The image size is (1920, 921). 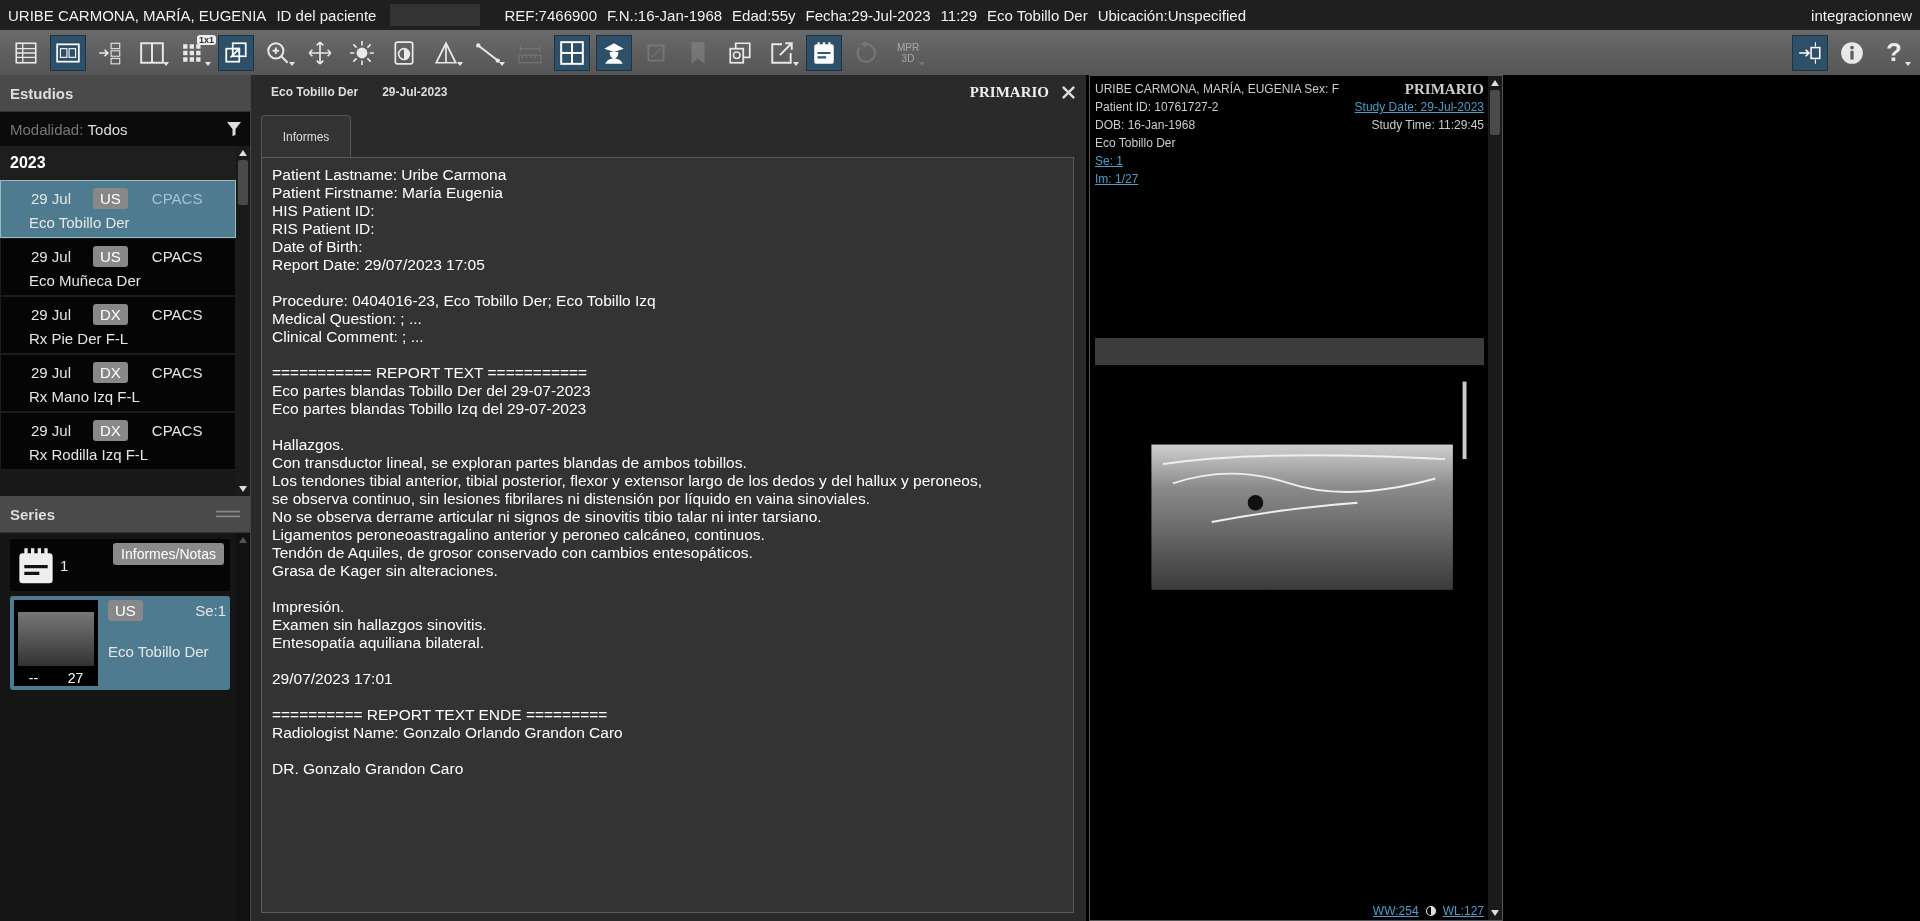 What do you see at coordinates (234, 129) in the screenshot?
I see `filter-icon` at bounding box center [234, 129].